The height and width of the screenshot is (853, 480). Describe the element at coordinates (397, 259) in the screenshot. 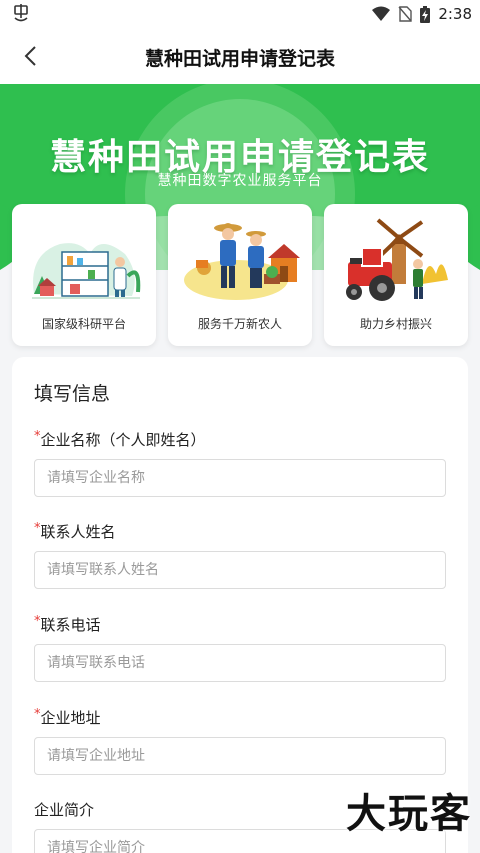

I see `tractor-windmill-illustration` at that location.